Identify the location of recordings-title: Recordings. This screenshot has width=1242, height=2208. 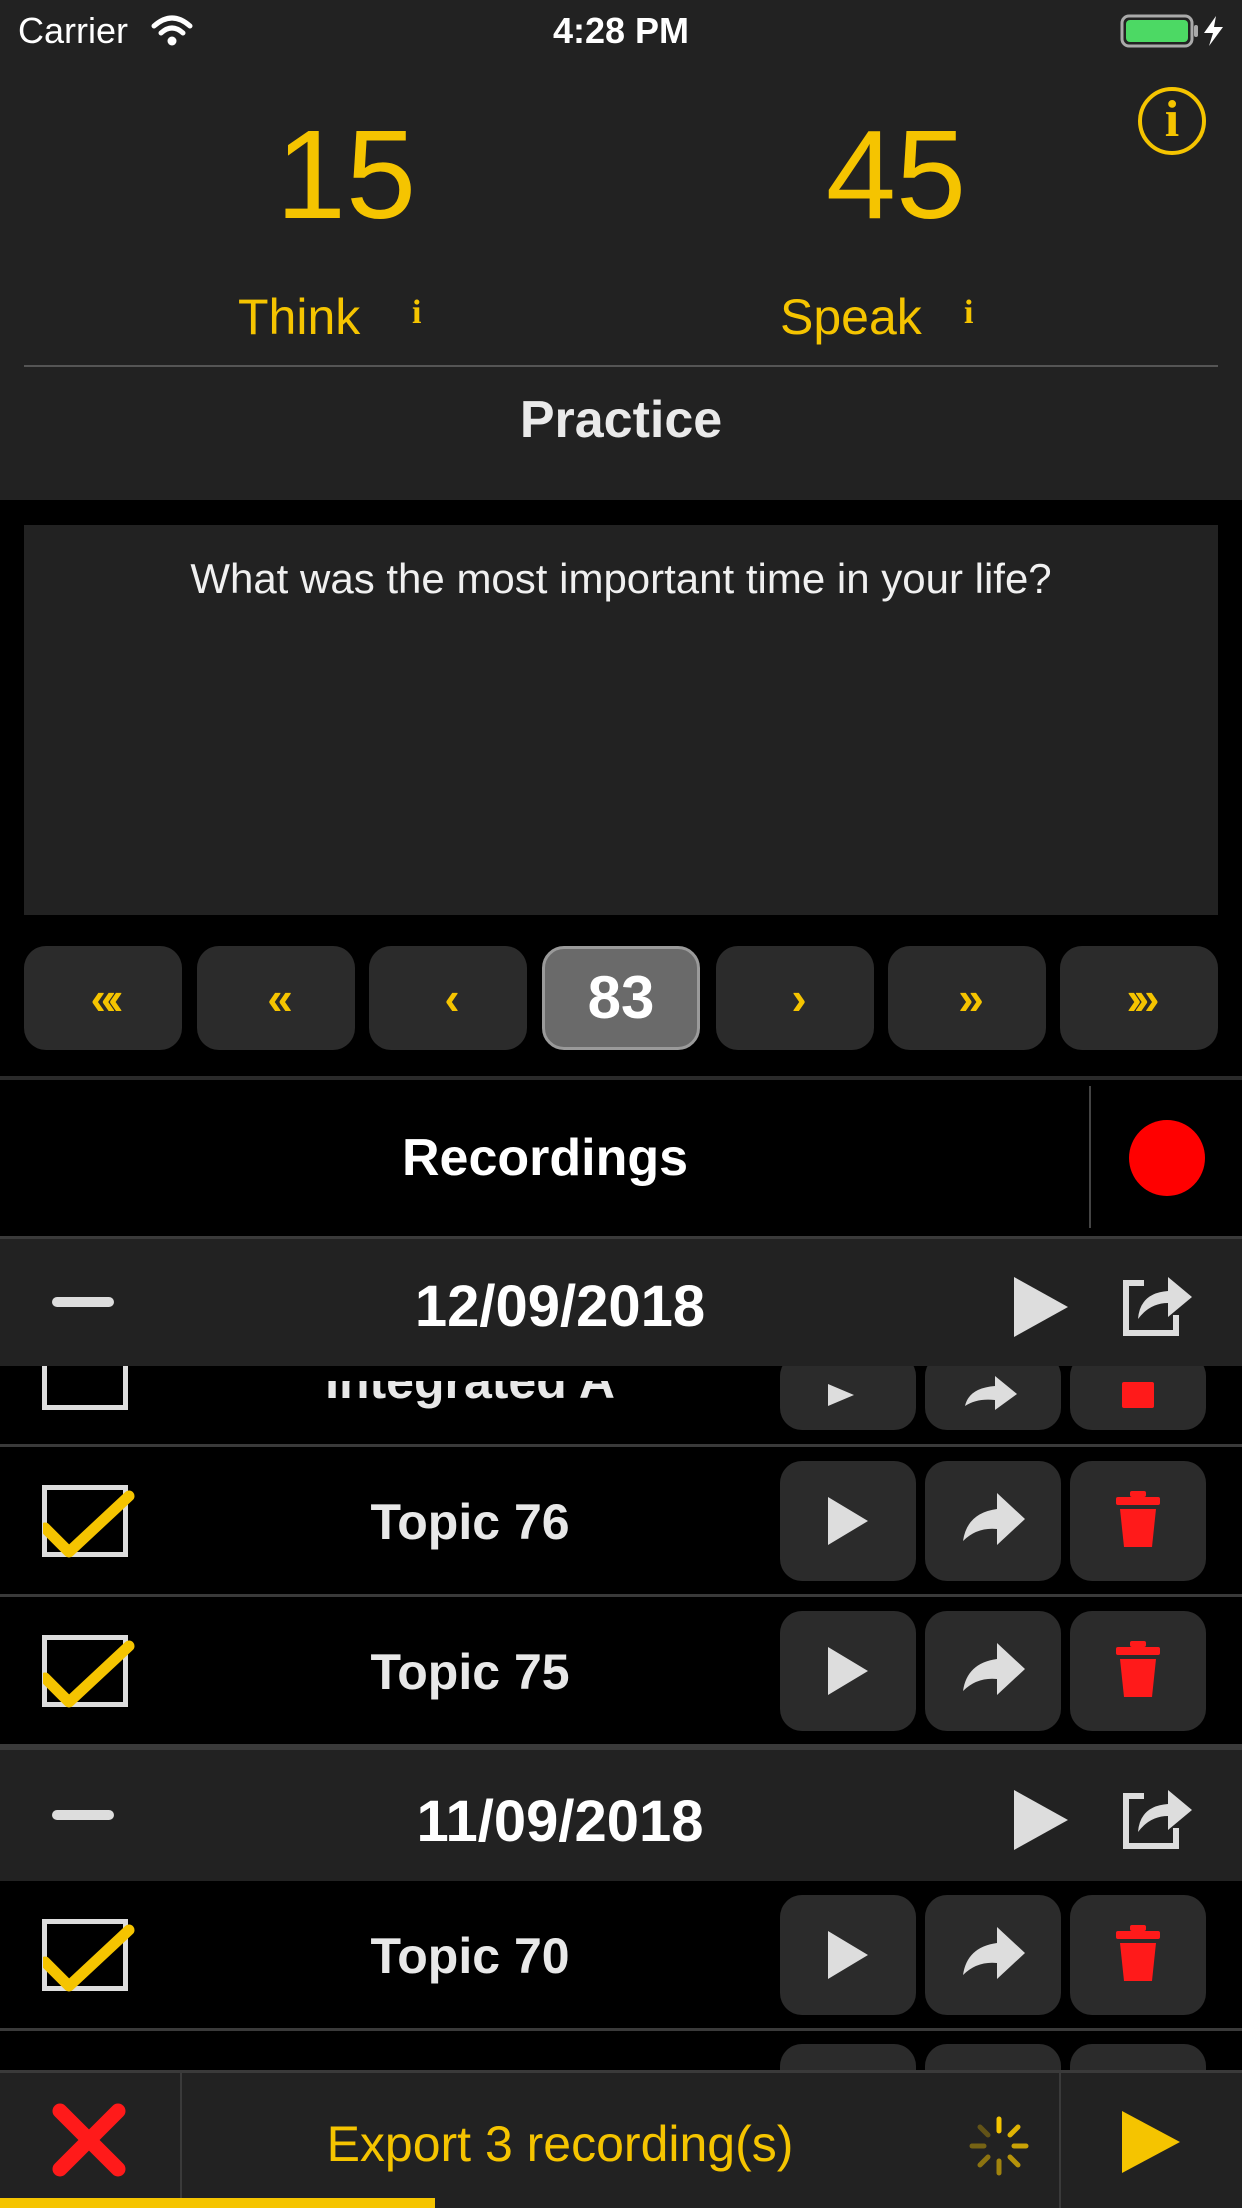
(545, 1158).